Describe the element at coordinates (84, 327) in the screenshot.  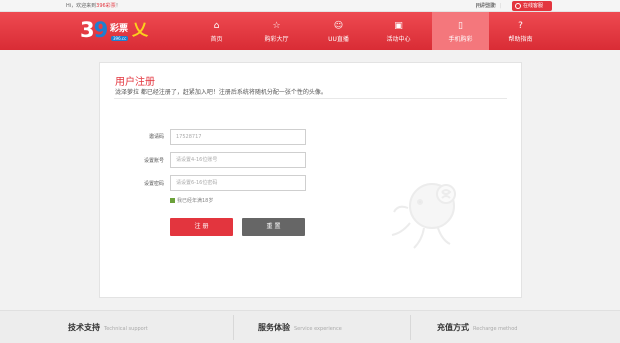
I see `footer-title: 技术支持` at that location.